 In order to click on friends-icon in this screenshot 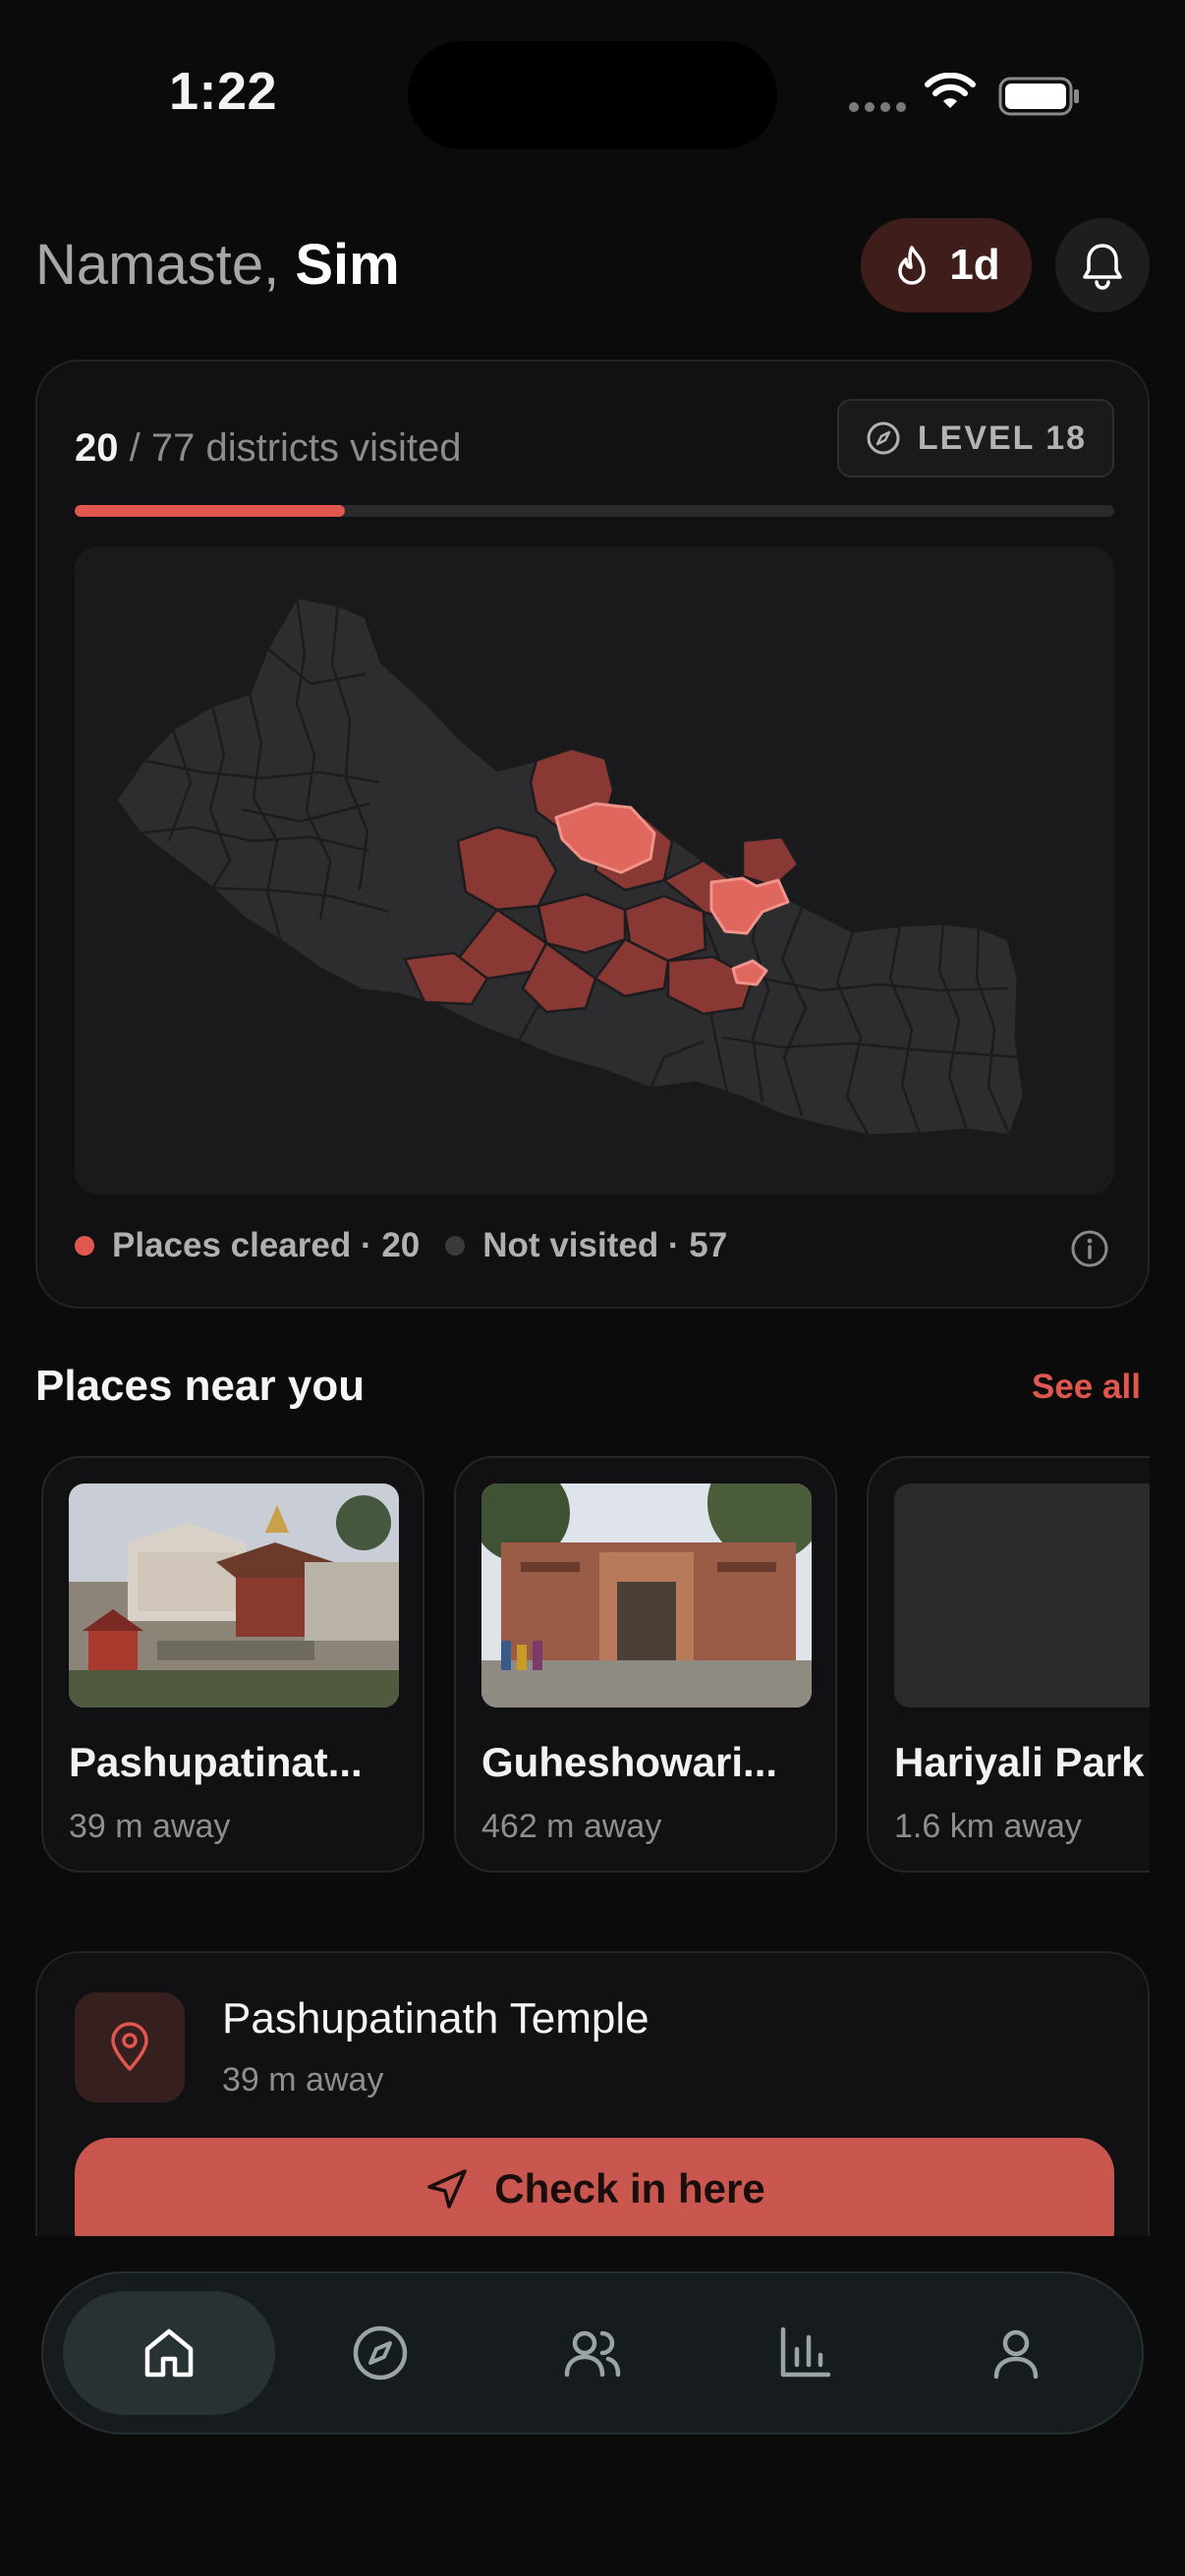, I will do `click(592, 2354)`.